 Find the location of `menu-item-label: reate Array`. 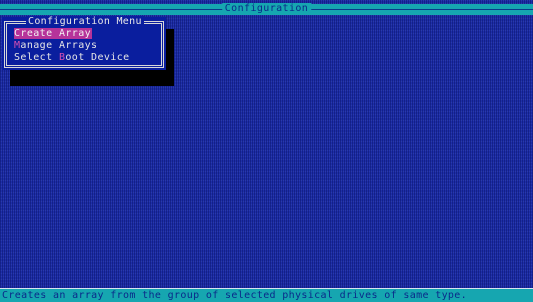

menu-item-label: reate Array is located at coordinates (56, 33).